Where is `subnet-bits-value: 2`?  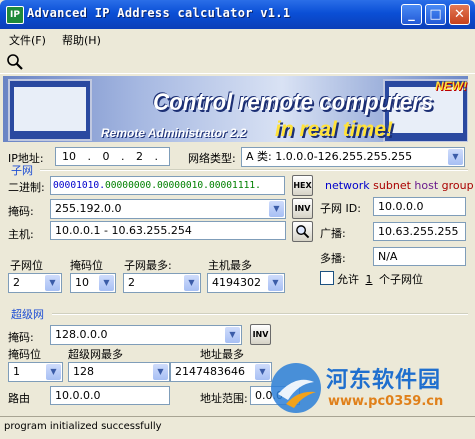 subnet-bits-value: 2 is located at coordinates (16, 282).